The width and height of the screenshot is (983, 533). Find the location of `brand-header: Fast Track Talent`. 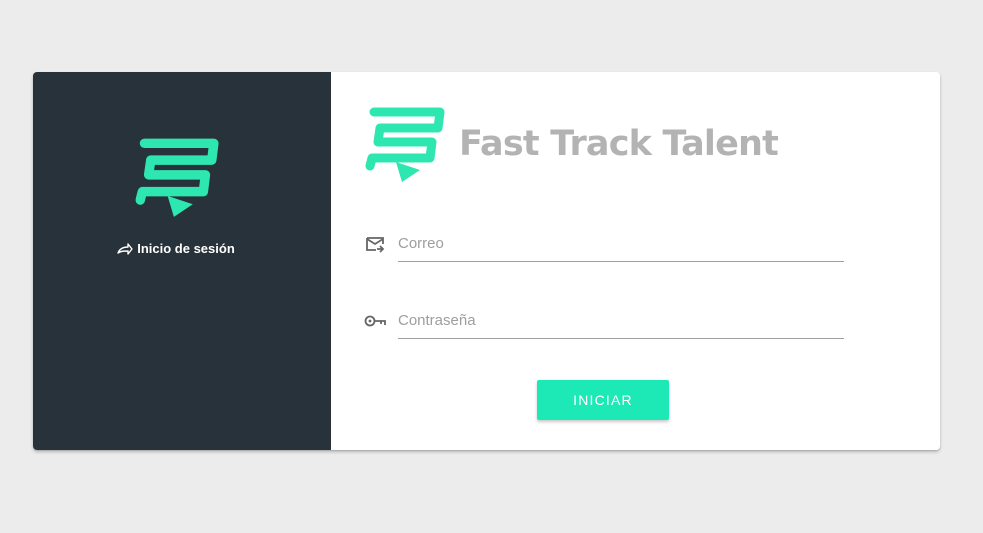

brand-header: Fast Track Talent is located at coordinates (570, 145).